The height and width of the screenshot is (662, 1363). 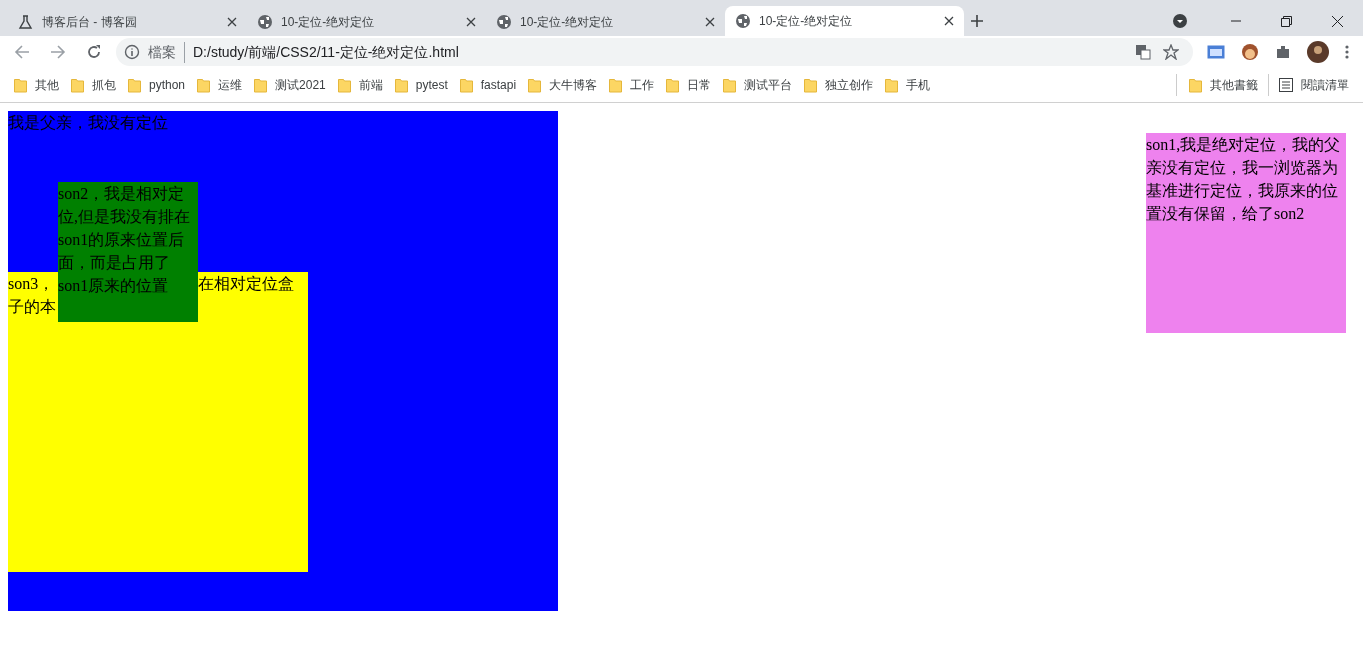 What do you see at coordinates (1143, 52) in the screenshot?
I see `translate-icon` at bounding box center [1143, 52].